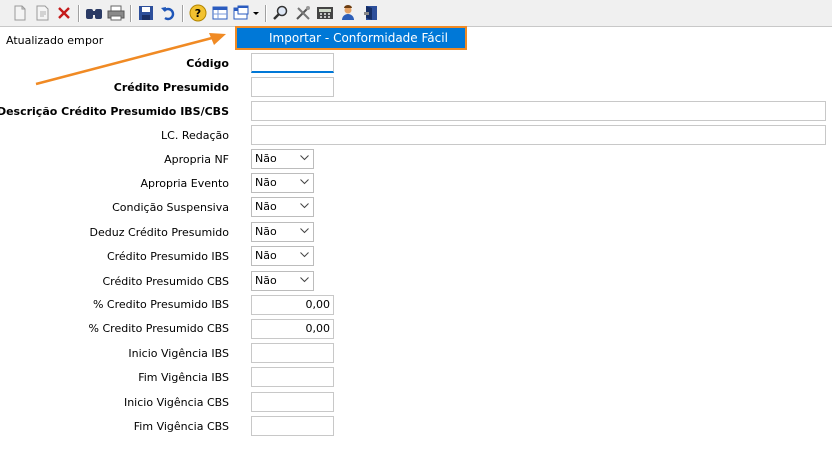 The image size is (832, 450). What do you see at coordinates (195, 135) in the screenshot?
I see `lc-redacao-label: LC. Redação` at bounding box center [195, 135].